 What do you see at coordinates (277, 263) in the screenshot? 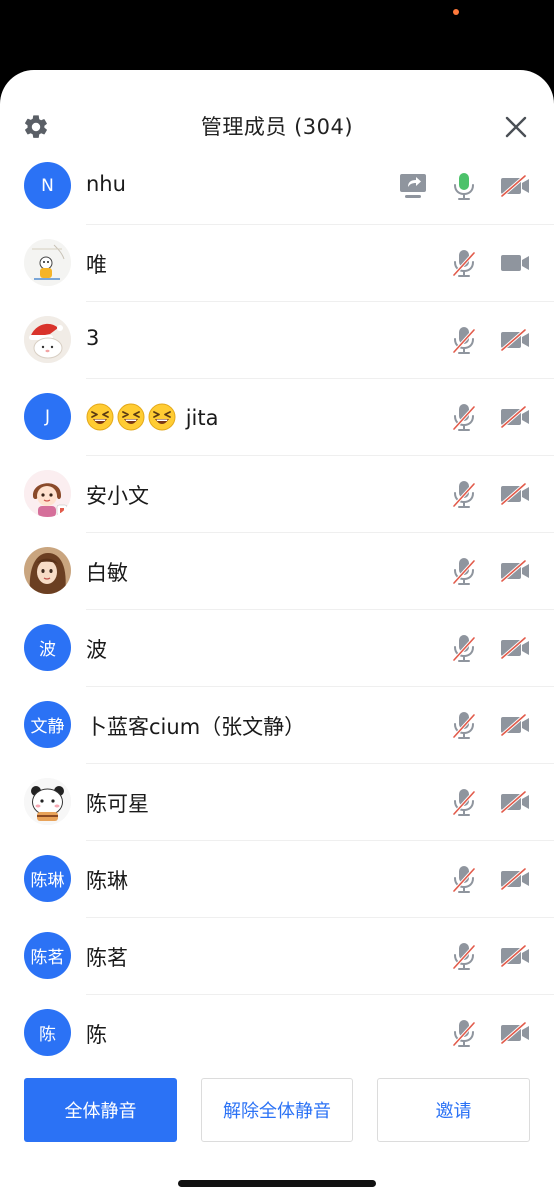
I see `member-row: 唯` at bounding box center [277, 263].